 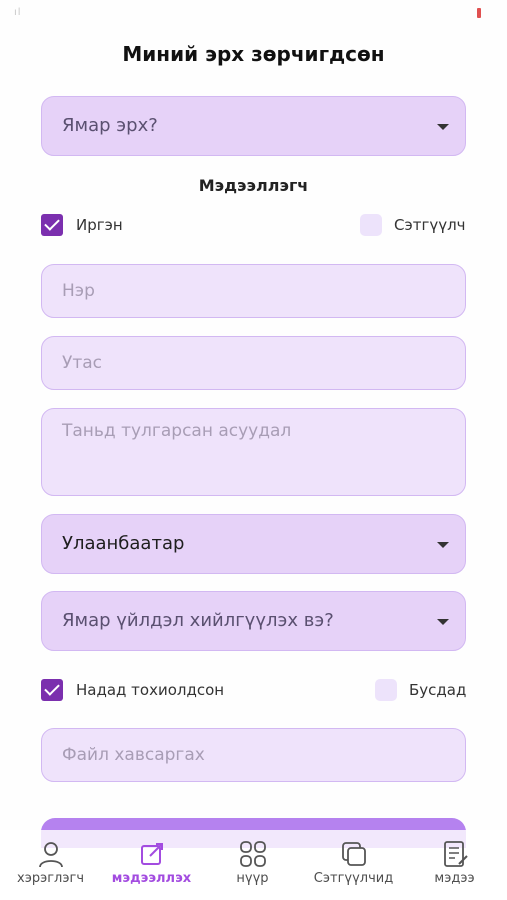 What do you see at coordinates (353, 878) in the screenshot?
I see `nav-label-journalists: Сэтгүүлчид` at bounding box center [353, 878].